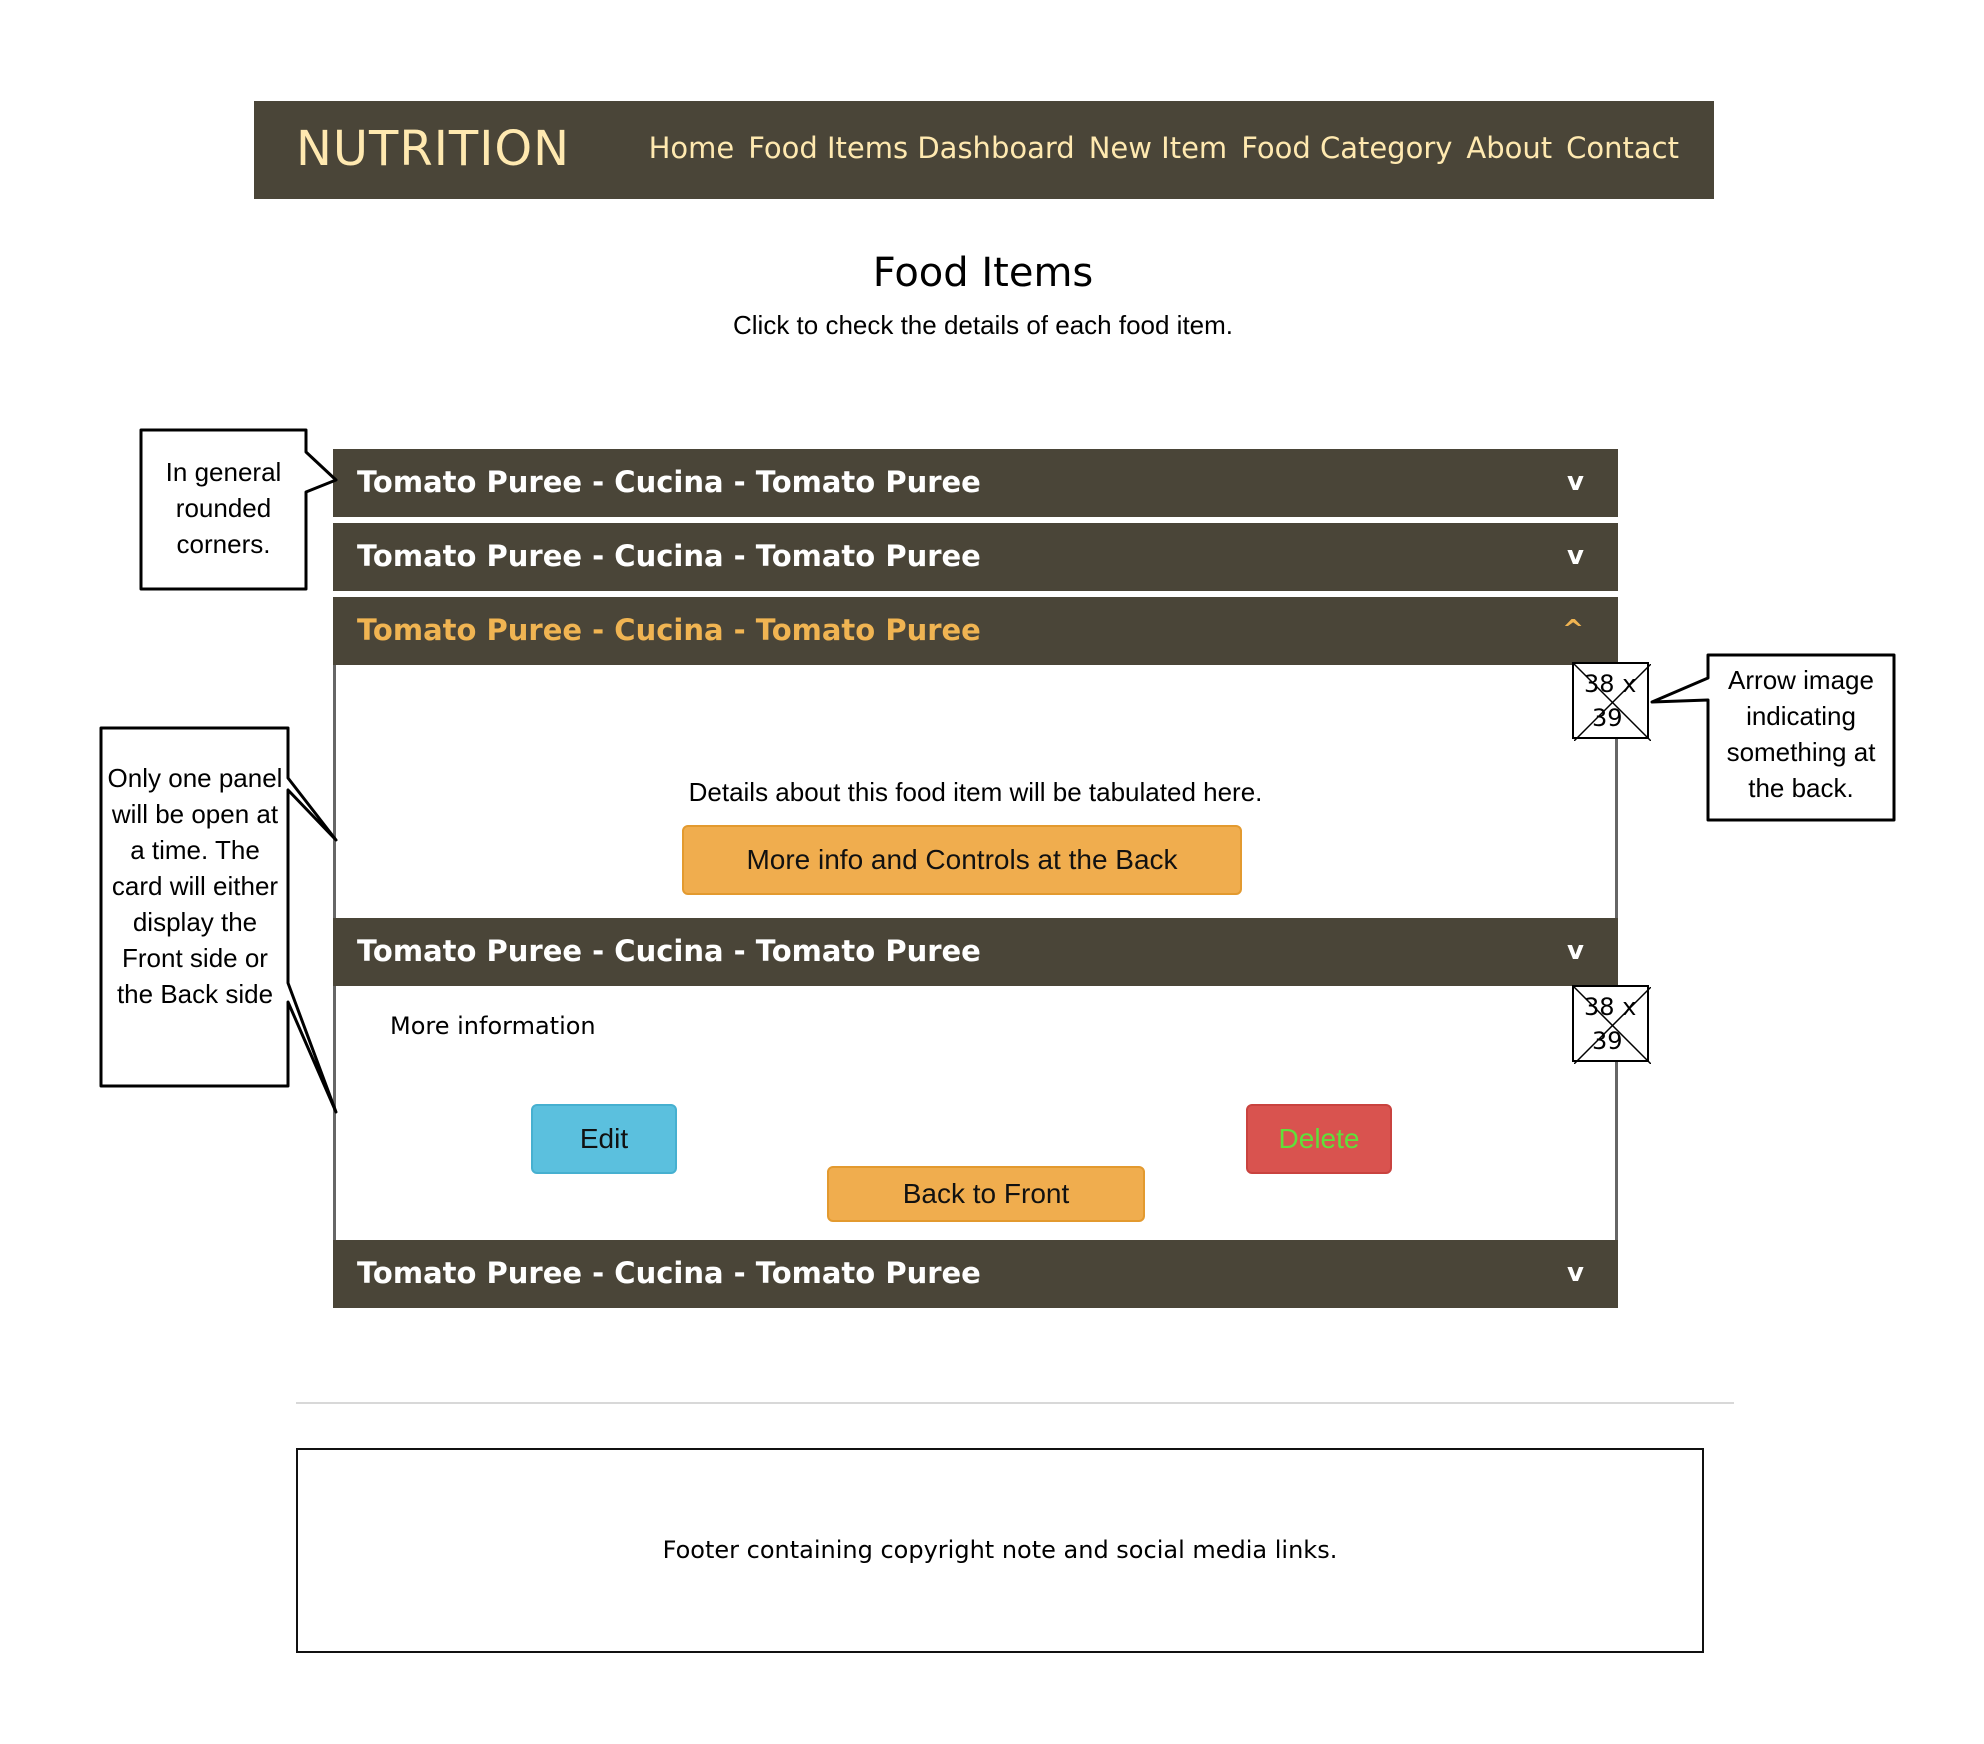 The width and height of the screenshot is (1984, 1744). Describe the element at coordinates (223, 508) in the screenshot. I see `callout-rounded-corners: In general rounded corners.` at that location.